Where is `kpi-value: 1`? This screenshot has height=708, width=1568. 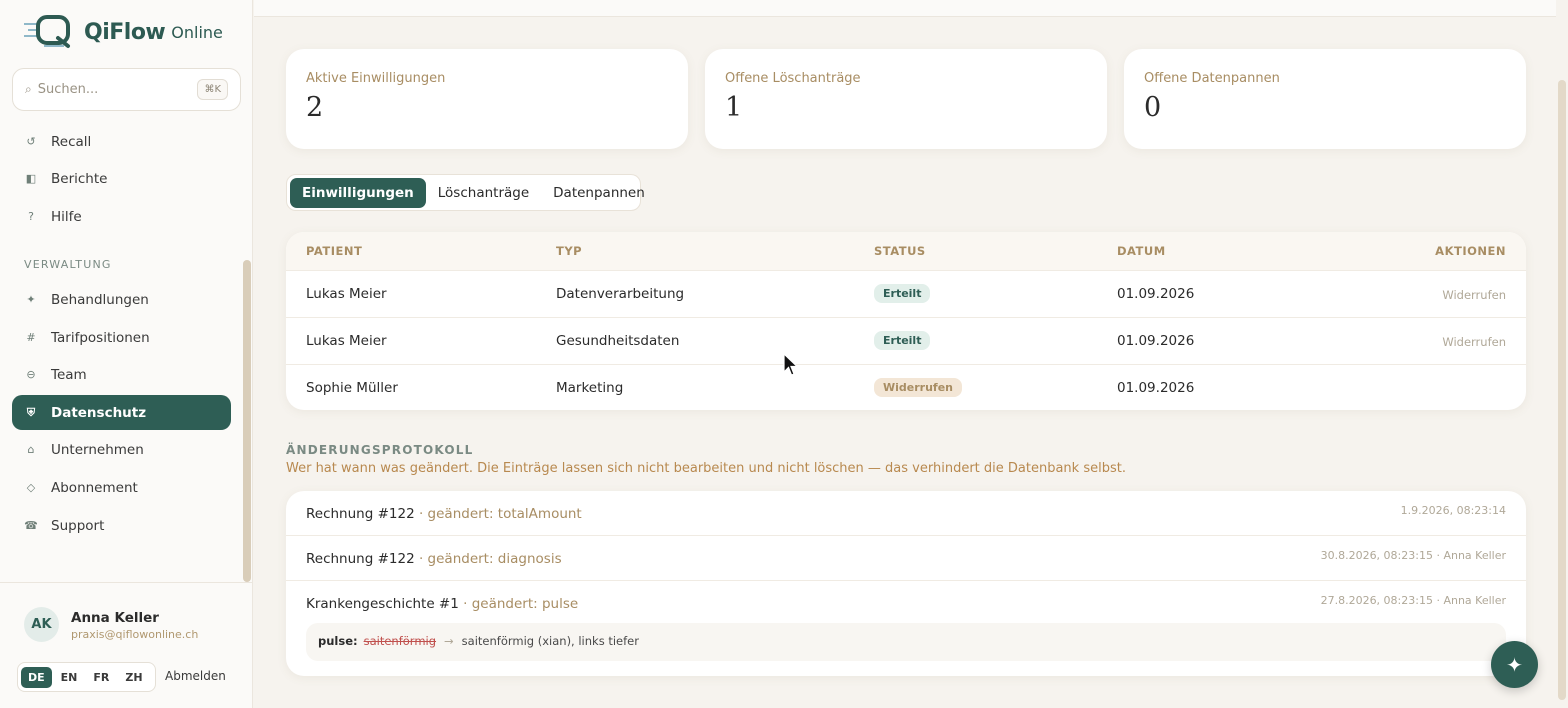 kpi-value: 1 is located at coordinates (734, 107).